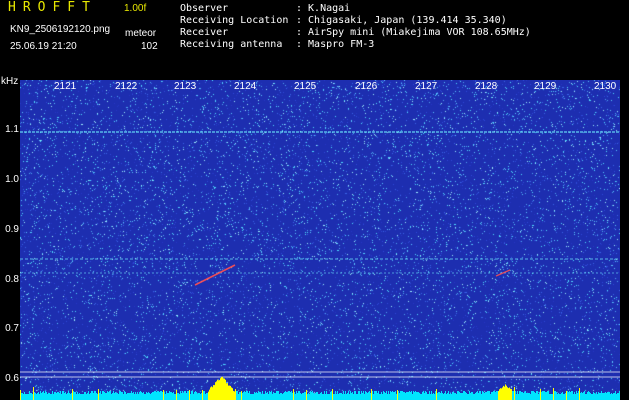 The width and height of the screenshot is (629, 400). I want to click on x-tick-2130: 2130, so click(605, 86).